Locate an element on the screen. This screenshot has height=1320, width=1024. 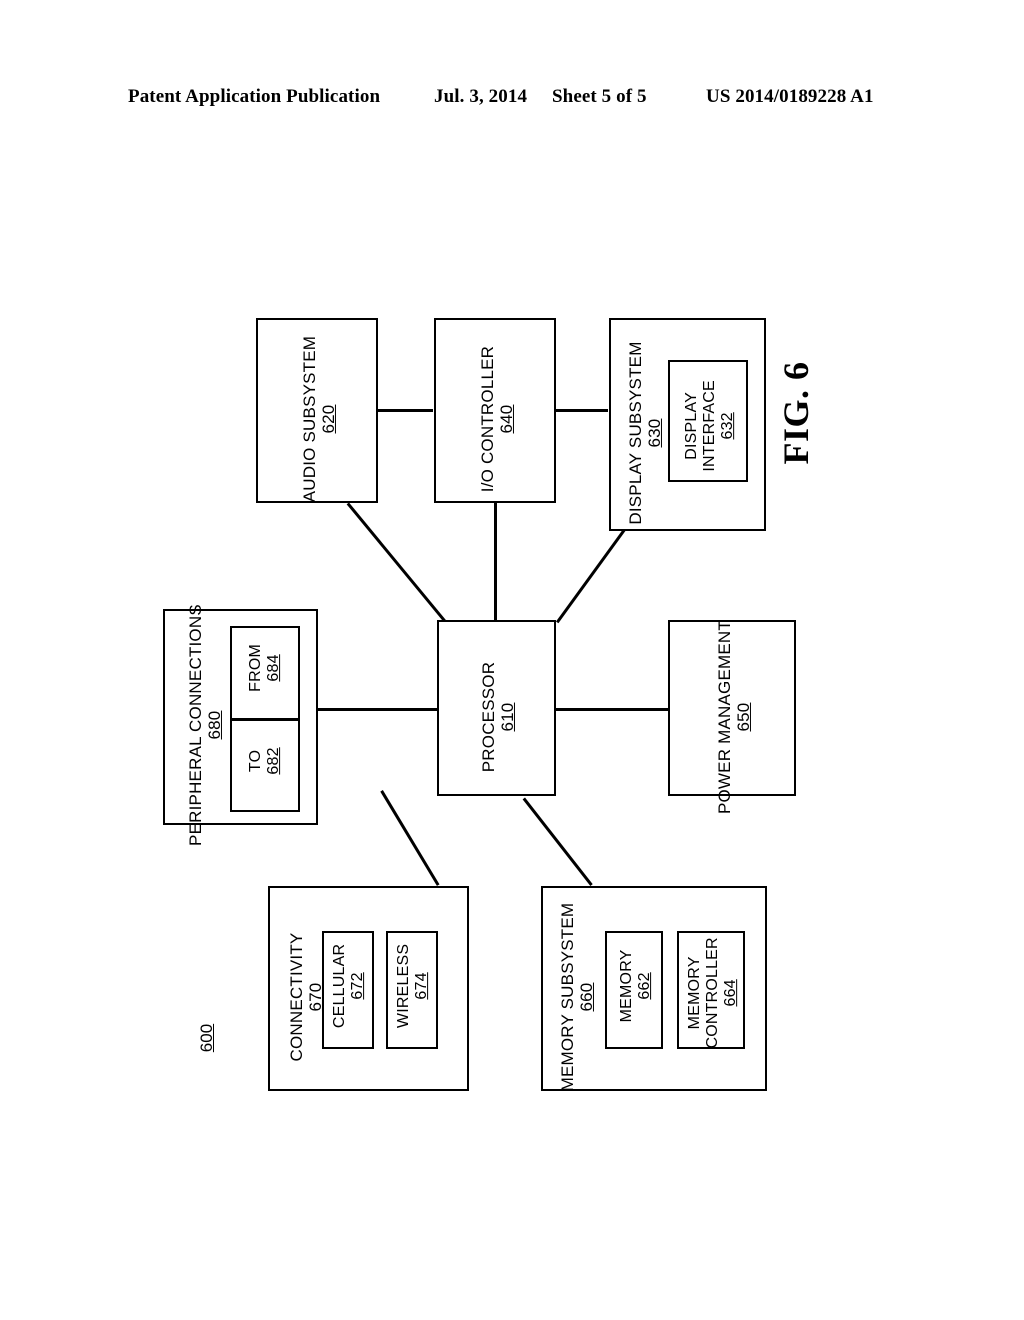
processor-ref: 610 is located at coordinates (507, 717).